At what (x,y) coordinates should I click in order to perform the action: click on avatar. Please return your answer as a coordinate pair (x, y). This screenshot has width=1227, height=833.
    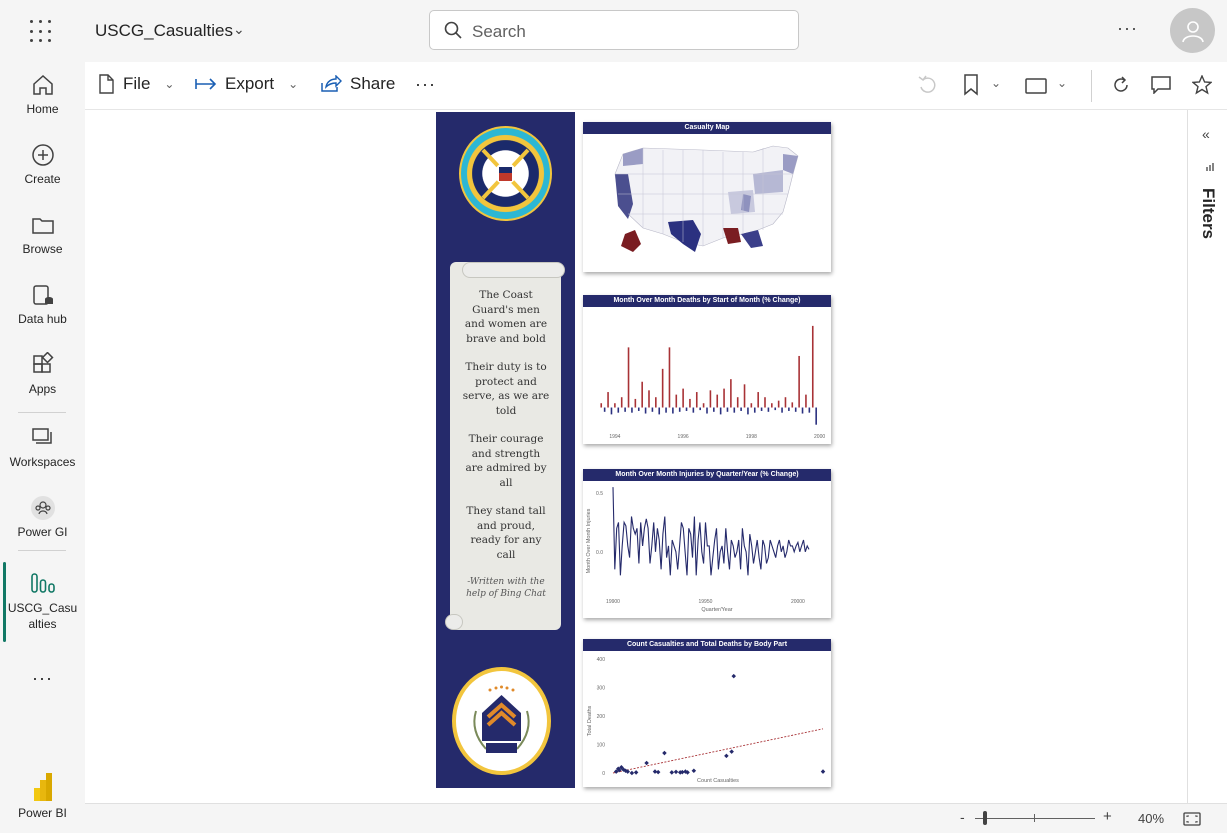
    Looking at the image, I should click on (1192, 30).